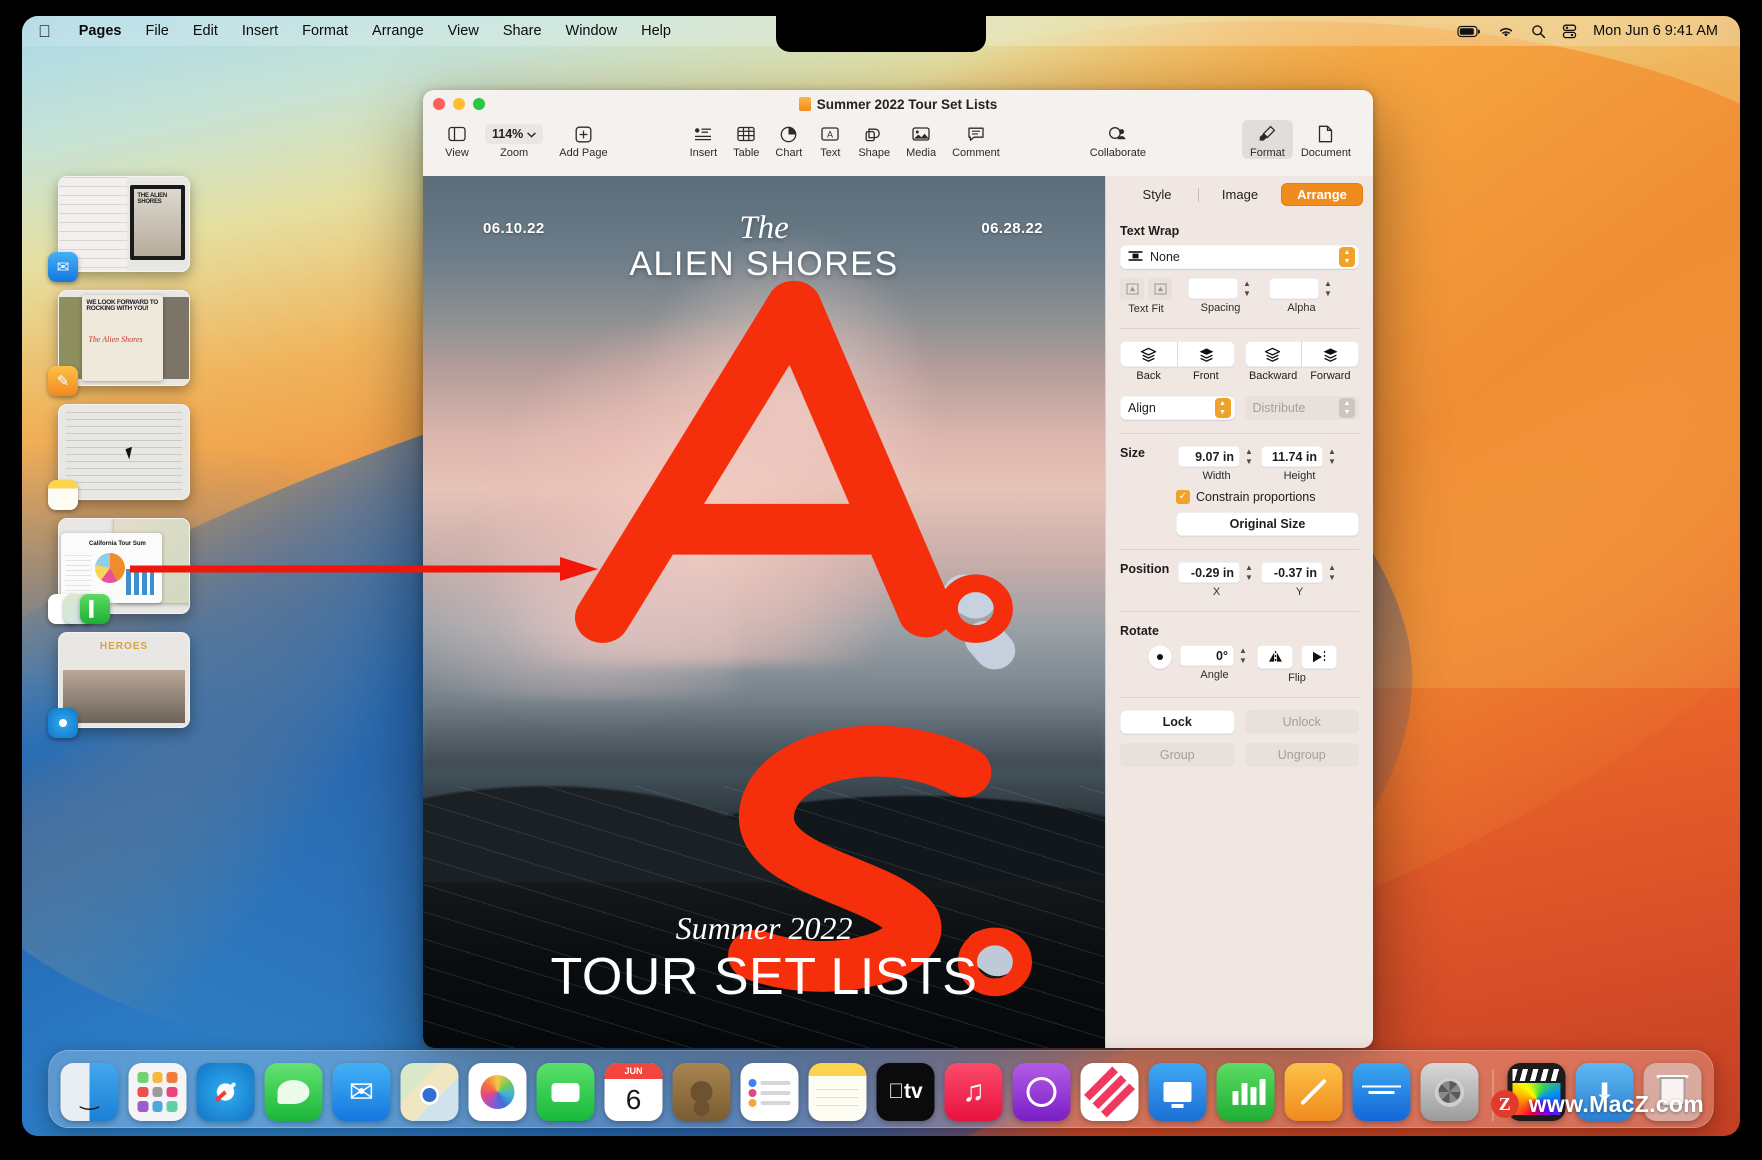 This screenshot has height=1160, width=1762. Describe the element at coordinates (100, 31) in the screenshot. I see `menu-item-pages: Pages` at that location.